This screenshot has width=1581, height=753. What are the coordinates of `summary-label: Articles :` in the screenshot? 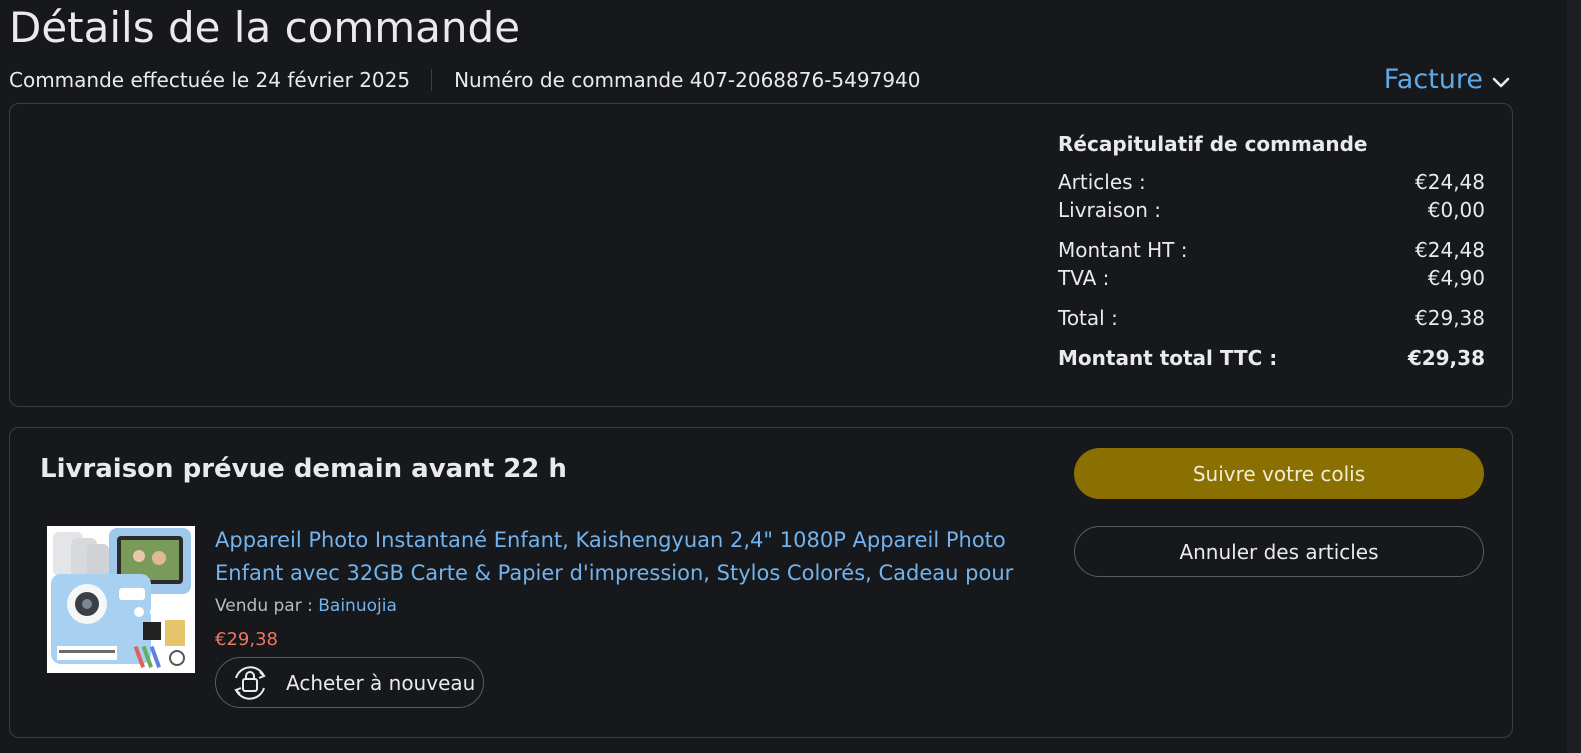 It's located at (1102, 182).